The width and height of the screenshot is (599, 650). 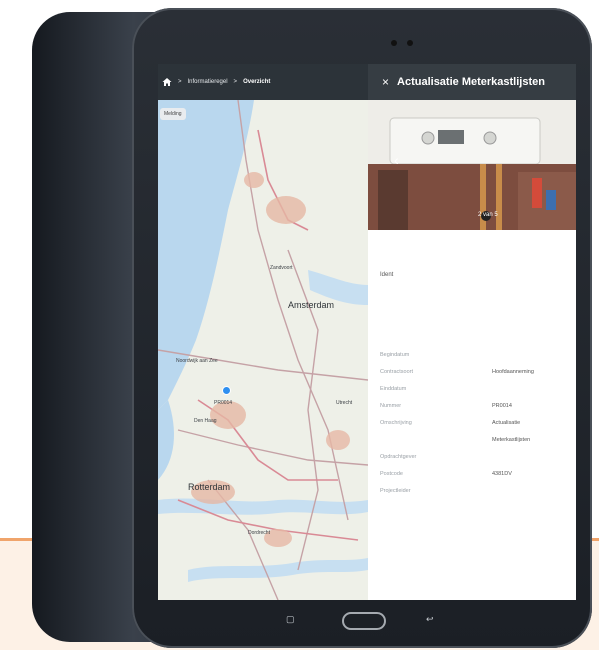 I want to click on recent-apps-icon: ▢, so click(x=290, y=619).